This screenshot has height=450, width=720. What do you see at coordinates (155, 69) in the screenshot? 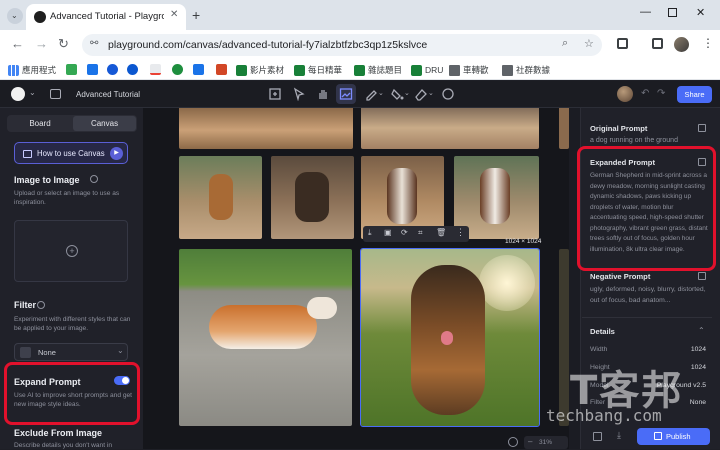
I see `bookmark-icon-trend` at bounding box center [155, 69].